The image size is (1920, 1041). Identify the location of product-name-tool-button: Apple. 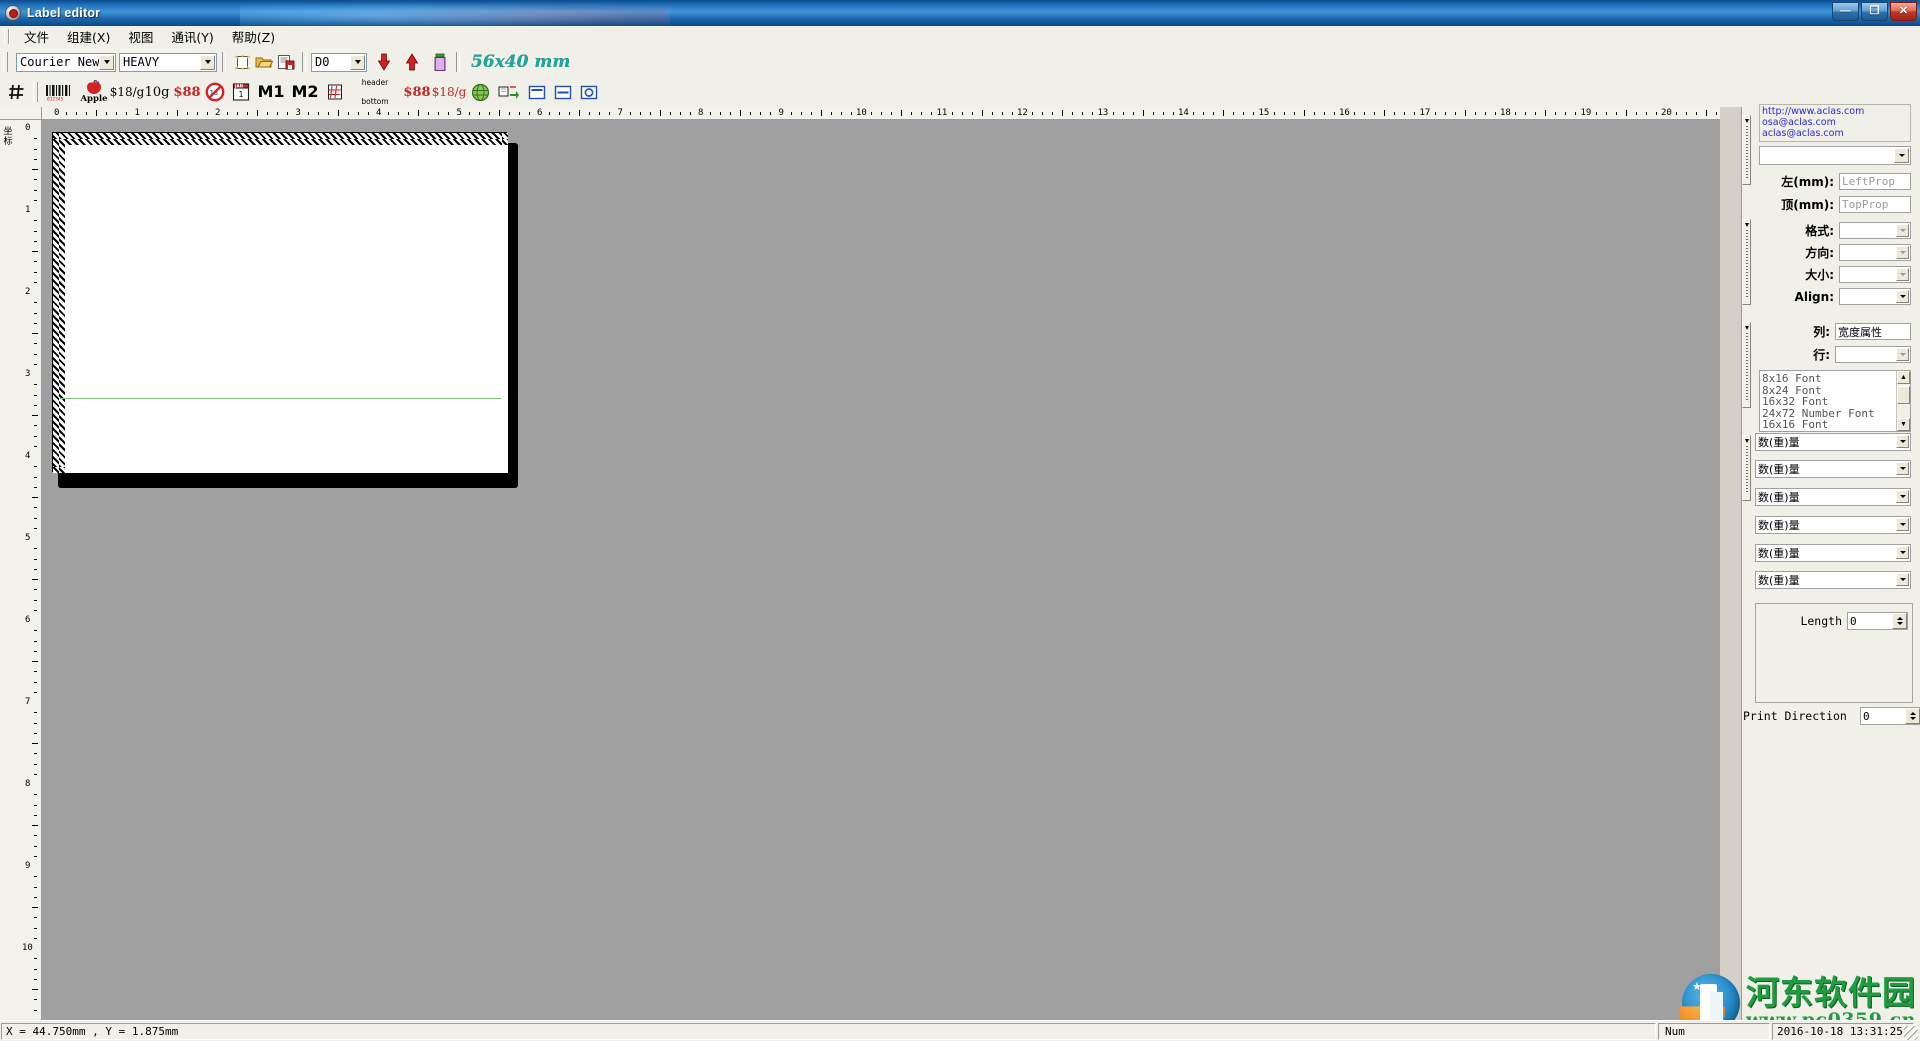
(94, 92).